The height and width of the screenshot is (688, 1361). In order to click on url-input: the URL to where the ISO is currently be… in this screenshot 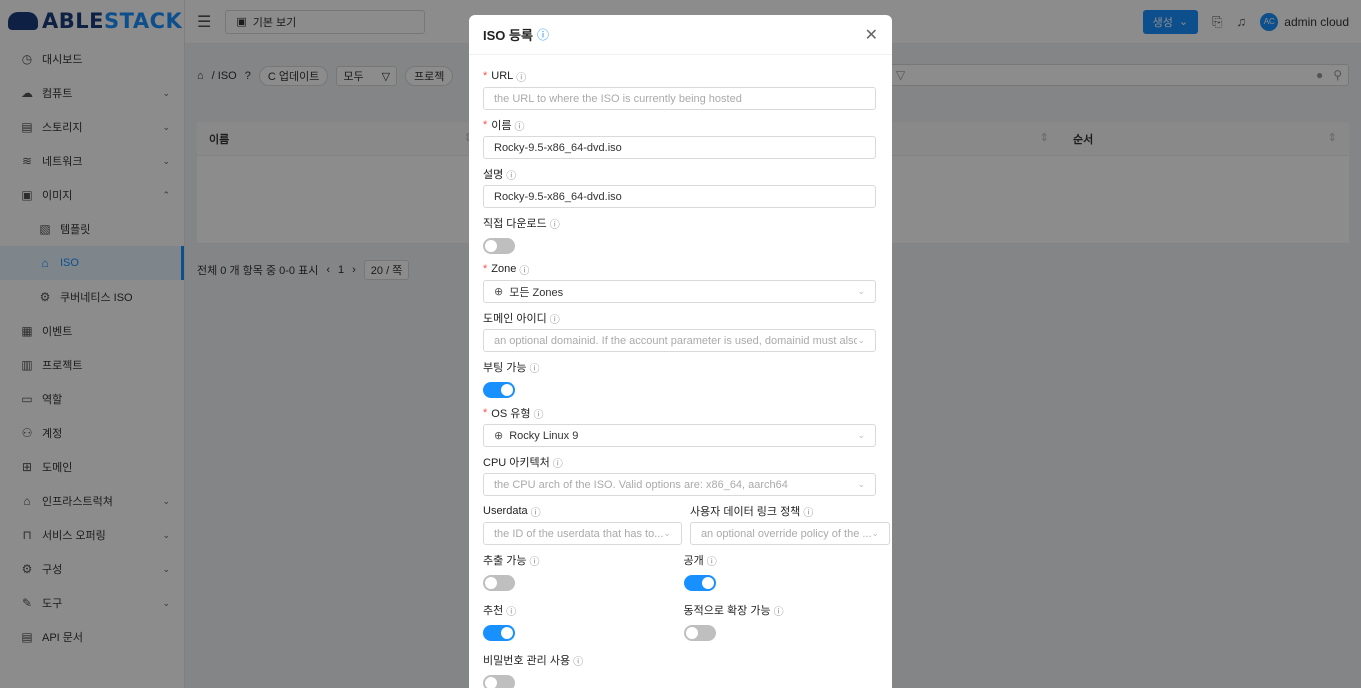, I will do `click(679, 98)`.